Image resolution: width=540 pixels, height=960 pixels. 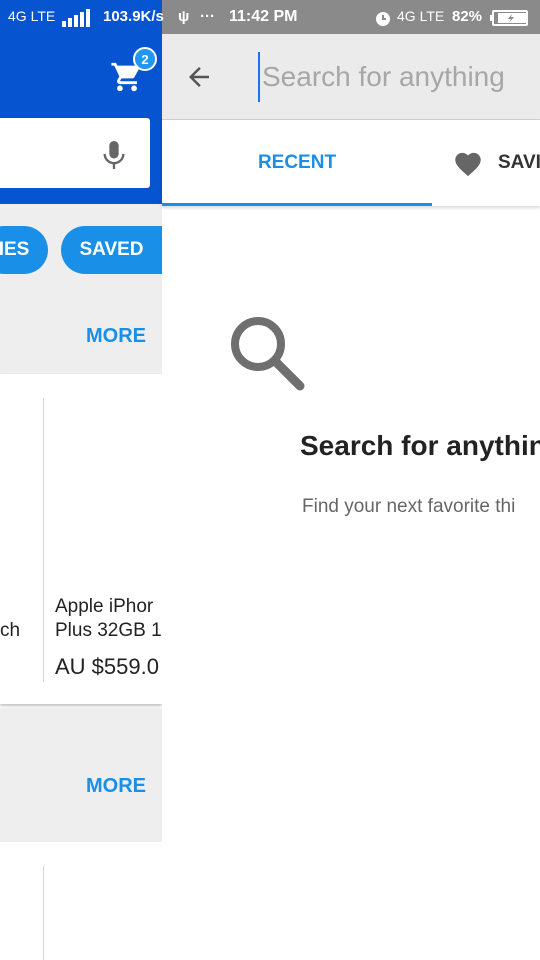 I want to click on more-notifications-icon: ···, so click(x=207, y=16).